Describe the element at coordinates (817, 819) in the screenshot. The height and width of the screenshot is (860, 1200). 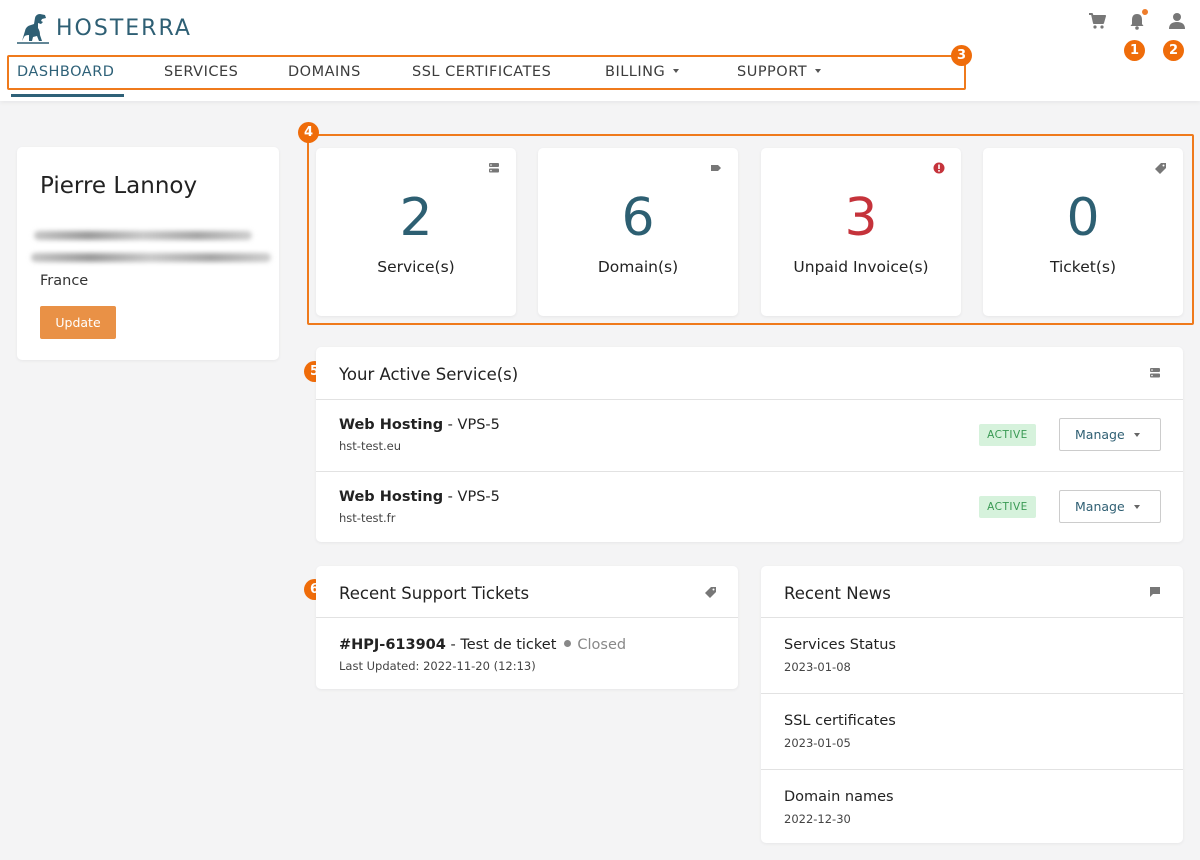
I see `news-date: 2022-12-30` at that location.